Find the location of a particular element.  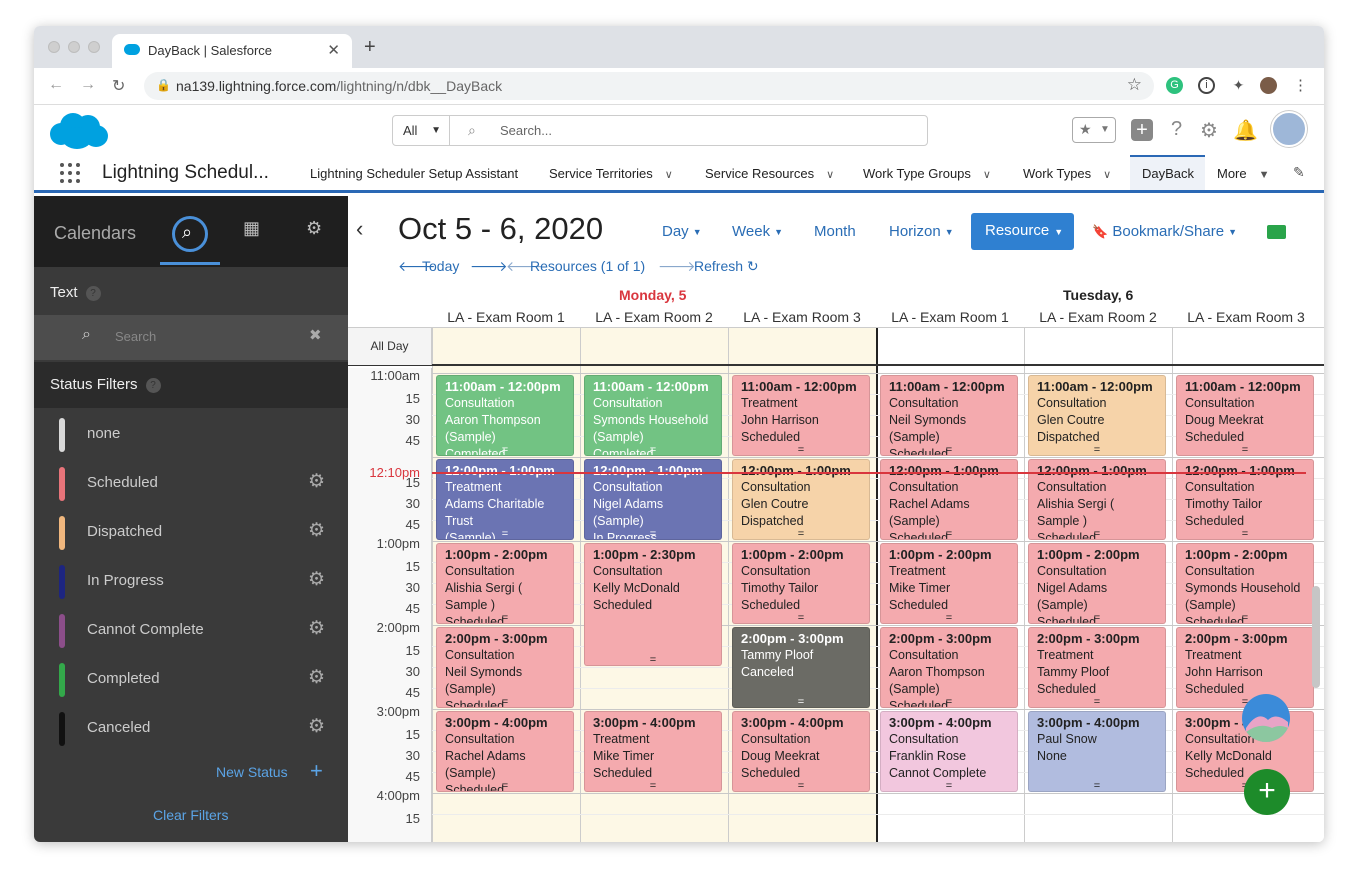

view-month-button: Month is located at coordinates (835, 231).